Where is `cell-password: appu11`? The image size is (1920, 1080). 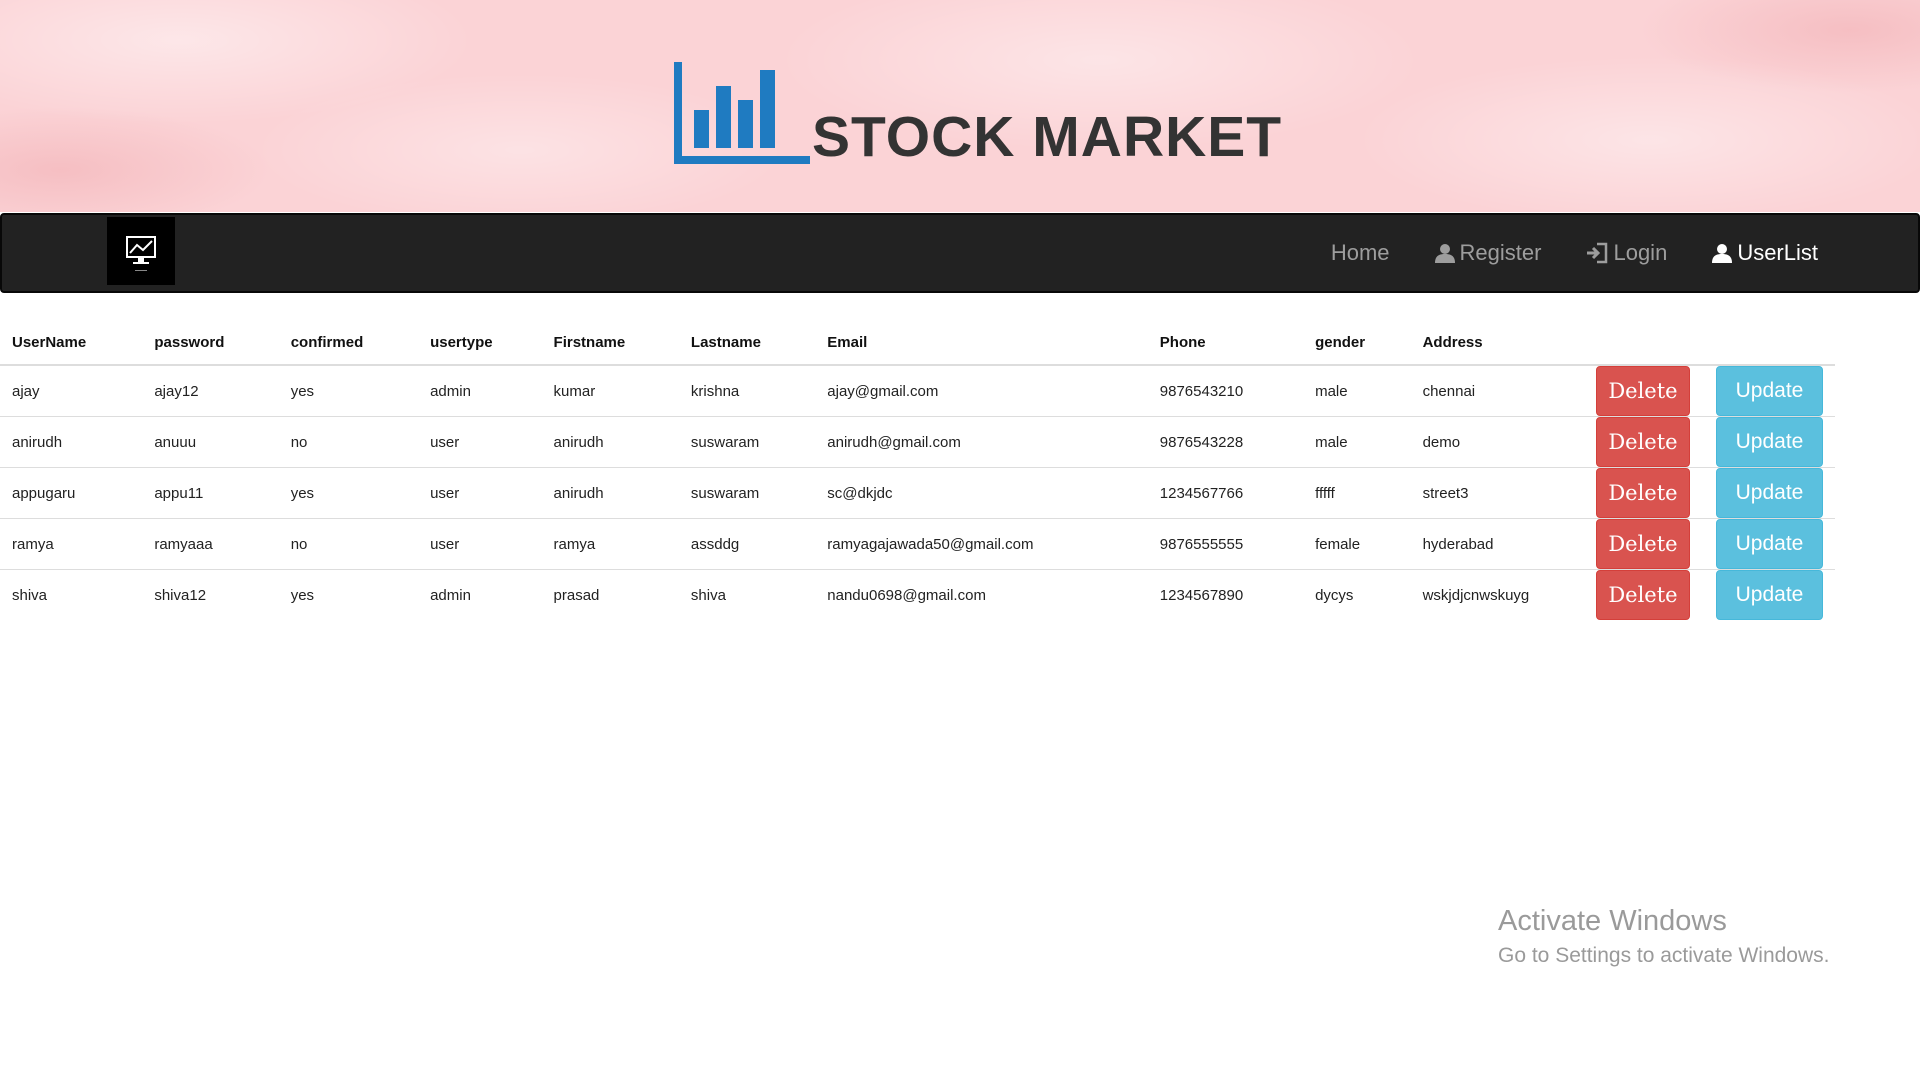 cell-password: appu11 is located at coordinates (210, 493).